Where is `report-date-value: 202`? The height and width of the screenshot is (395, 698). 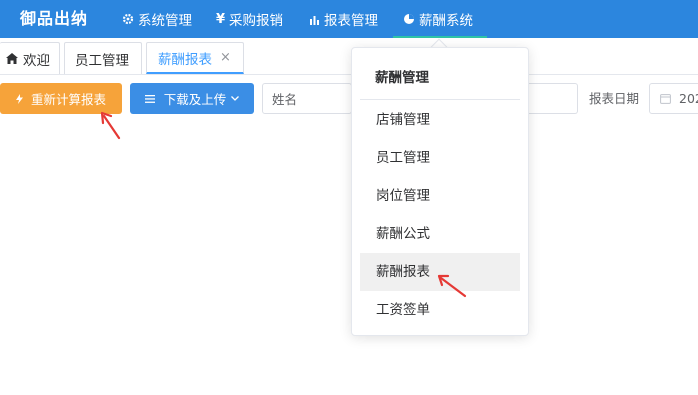
report-date-value: 202 is located at coordinates (688, 98).